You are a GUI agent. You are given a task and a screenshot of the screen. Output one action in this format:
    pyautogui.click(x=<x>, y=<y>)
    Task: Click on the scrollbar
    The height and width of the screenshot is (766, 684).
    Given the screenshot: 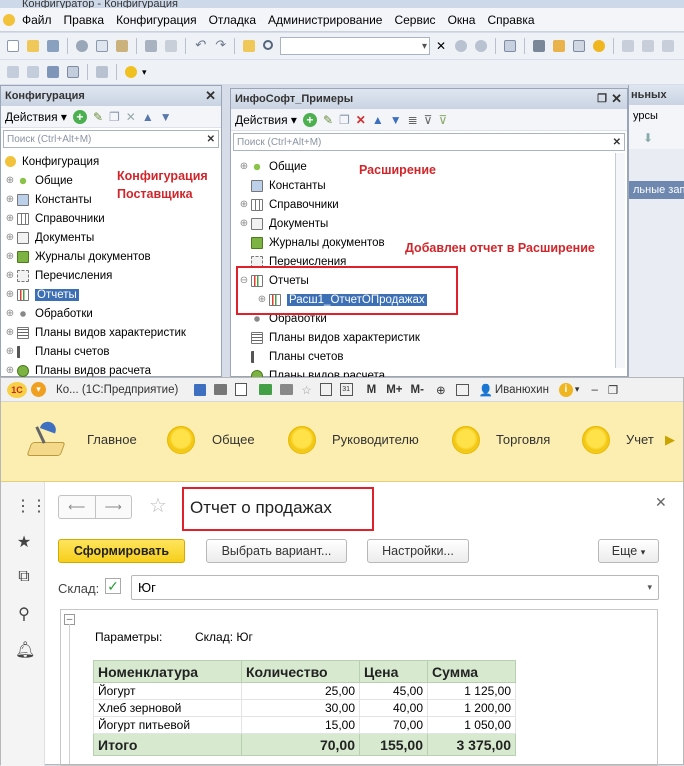 What is the action you would take?
    pyautogui.click(x=620, y=260)
    